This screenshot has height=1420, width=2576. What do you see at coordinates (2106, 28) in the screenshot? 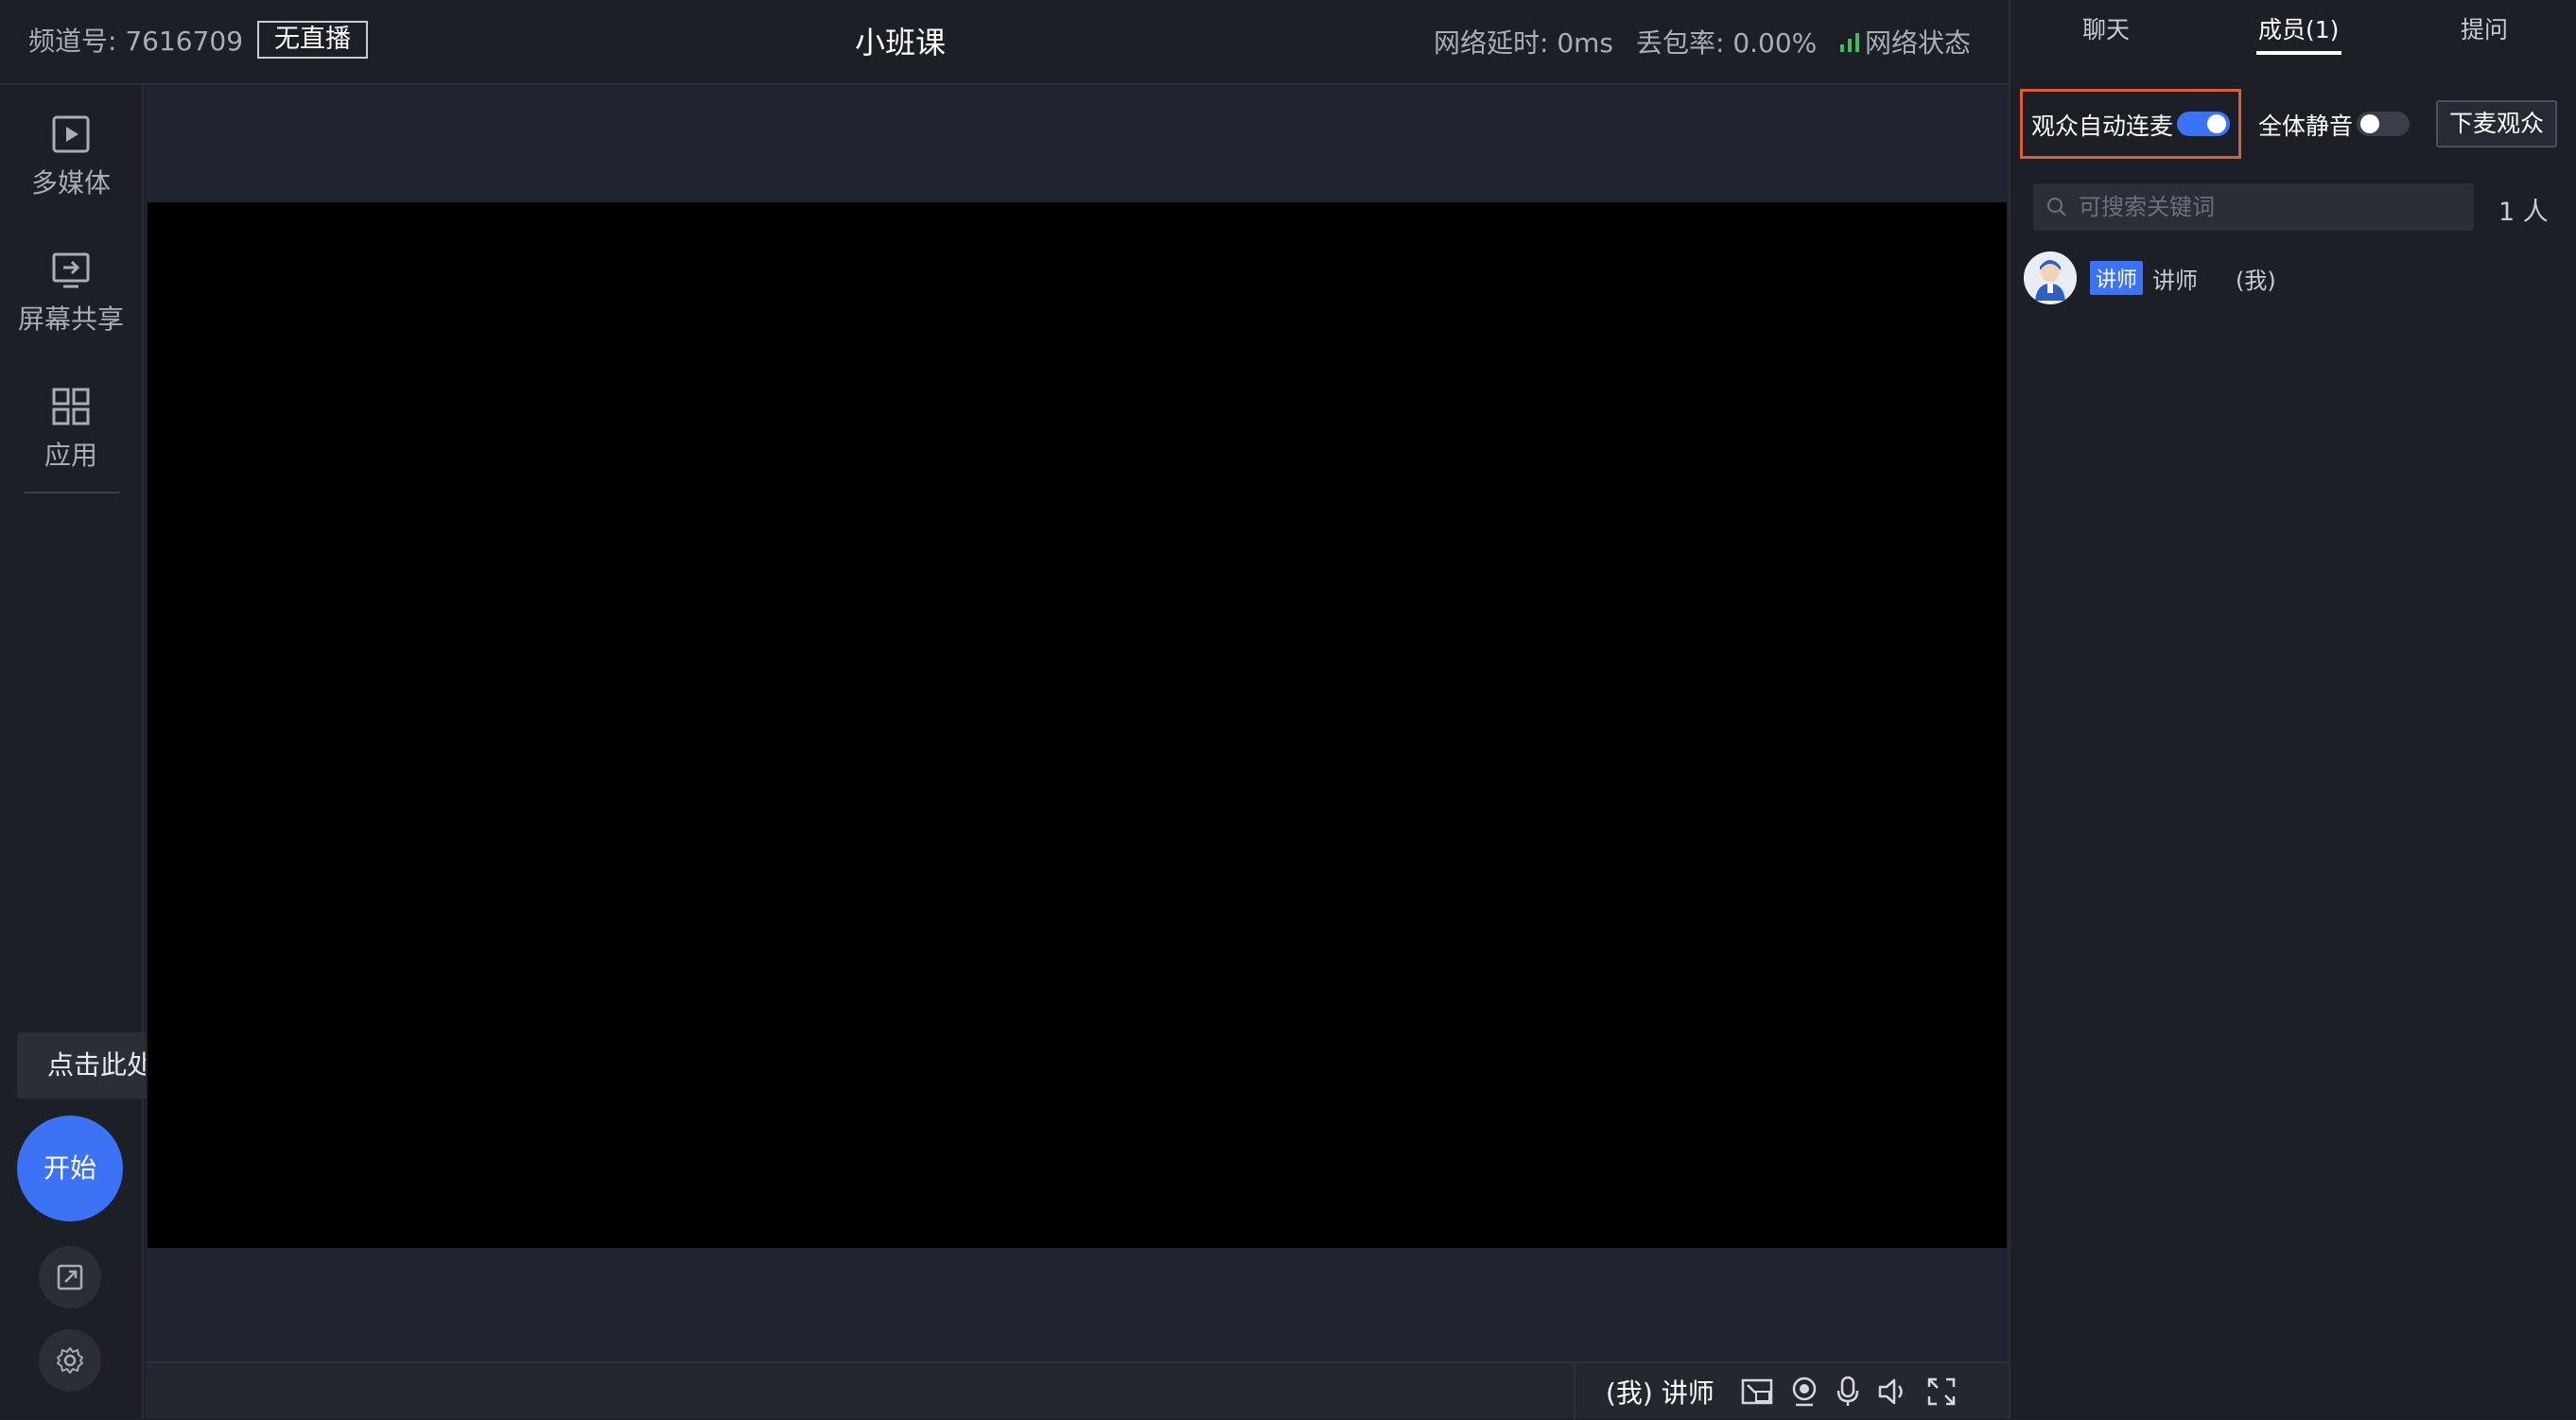
I see `tab-chat: 聊天` at bounding box center [2106, 28].